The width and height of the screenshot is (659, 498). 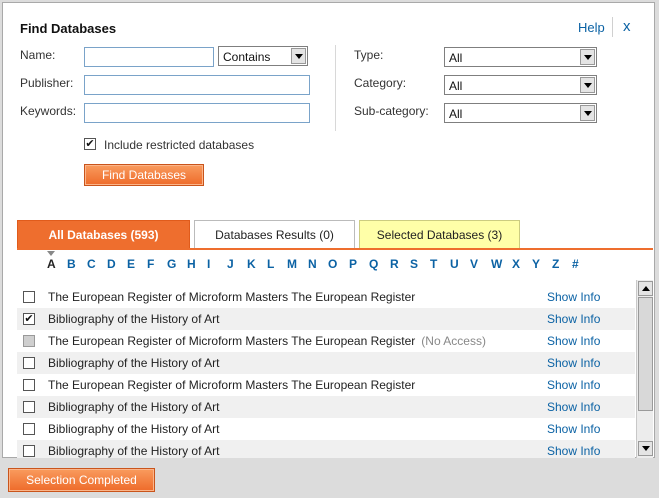 What do you see at coordinates (149, 57) in the screenshot?
I see `name-input` at bounding box center [149, 57].